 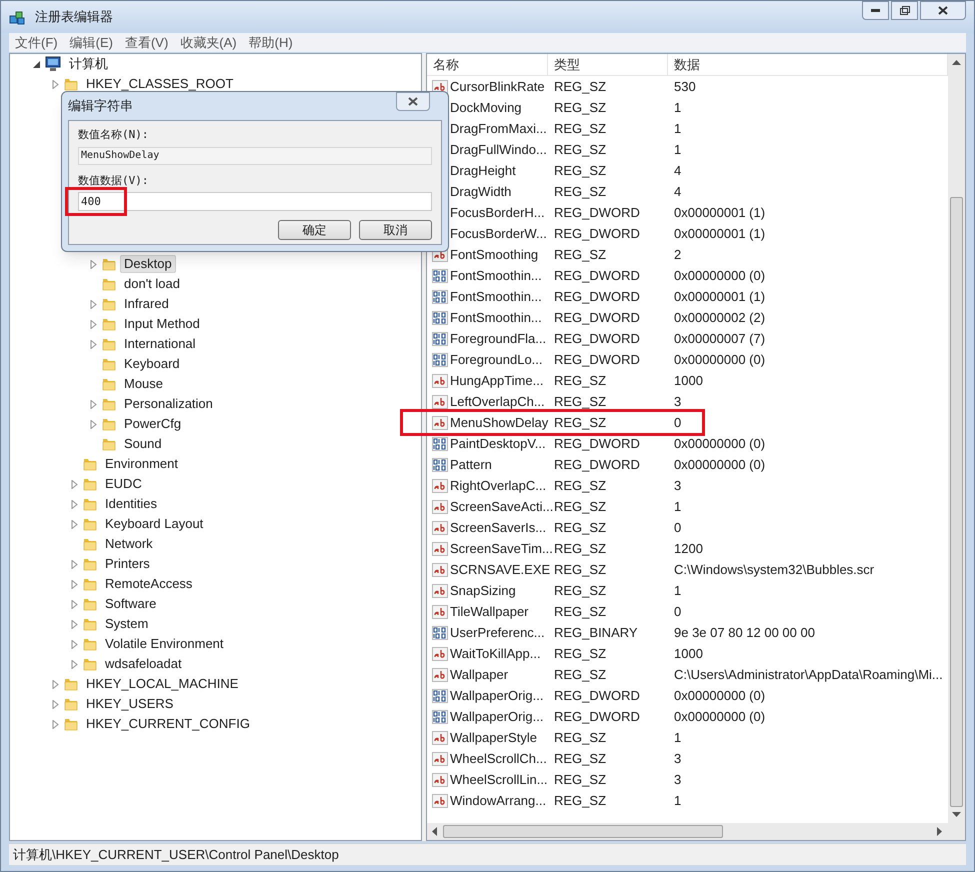 I want to click on table-cell: SnapSizing, so click(x=483, y=590).